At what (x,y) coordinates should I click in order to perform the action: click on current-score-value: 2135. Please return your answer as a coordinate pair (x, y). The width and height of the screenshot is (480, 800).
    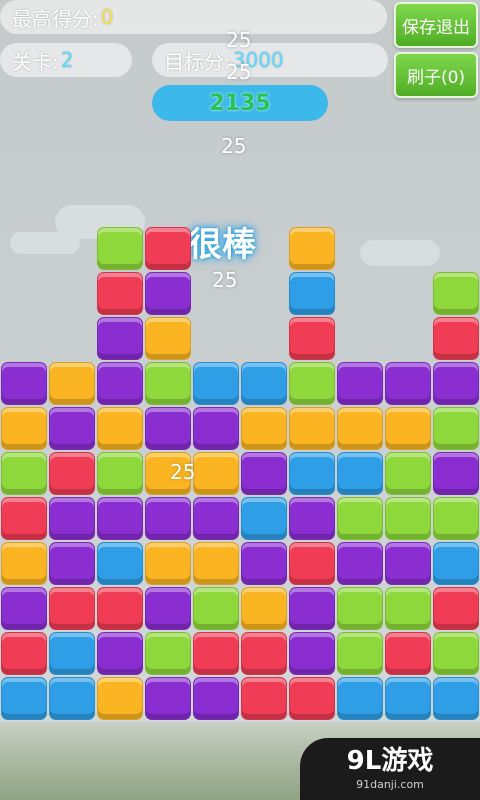
    Looking at the image, I should click on (240, 103).